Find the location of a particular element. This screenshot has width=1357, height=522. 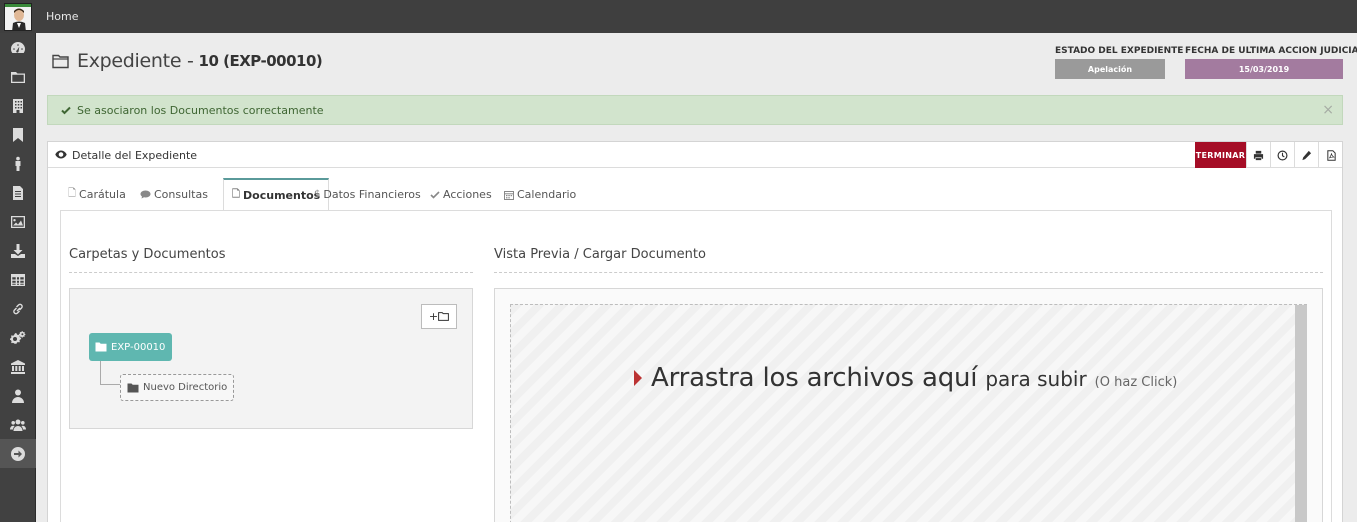

avatar-image is located at coordinates (18, 17).